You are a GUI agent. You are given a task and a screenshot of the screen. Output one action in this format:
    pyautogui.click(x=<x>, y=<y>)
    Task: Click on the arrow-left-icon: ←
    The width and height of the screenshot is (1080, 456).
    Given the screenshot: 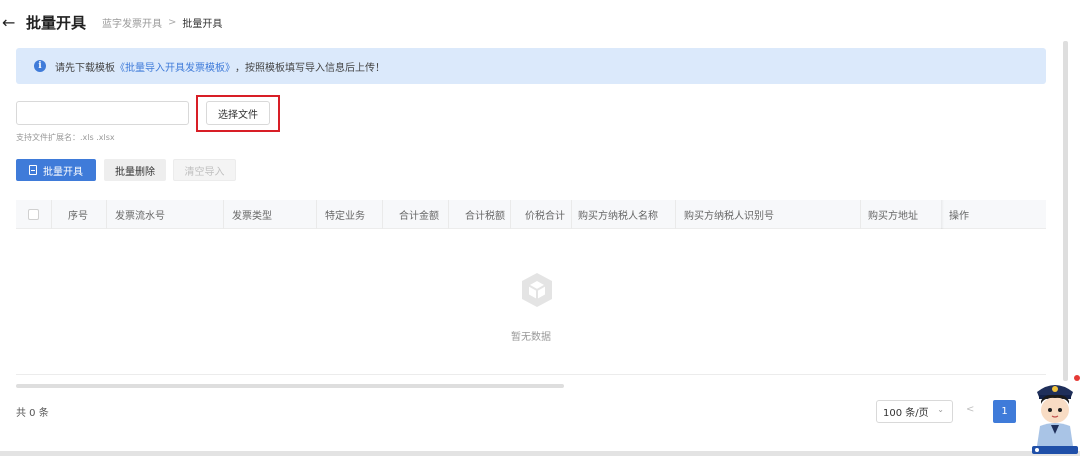 What is the action you would take?
    pyautogui.click(x=12, y=22)
    